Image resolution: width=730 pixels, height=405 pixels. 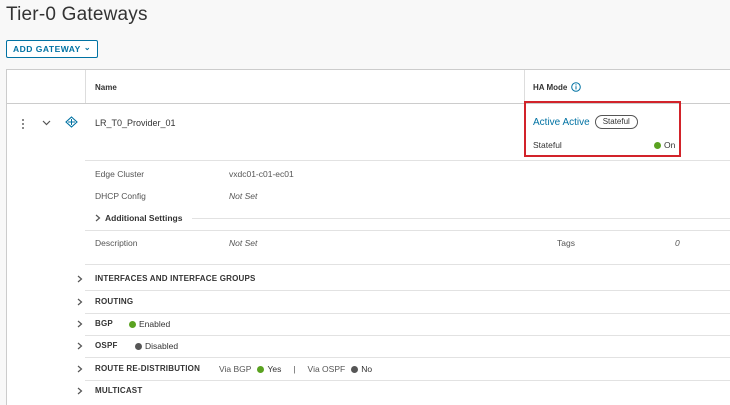 What do you see at coordinates (71, 122) in the screenshot?
I see `gateway-icon` at bounding box center [71, 122].